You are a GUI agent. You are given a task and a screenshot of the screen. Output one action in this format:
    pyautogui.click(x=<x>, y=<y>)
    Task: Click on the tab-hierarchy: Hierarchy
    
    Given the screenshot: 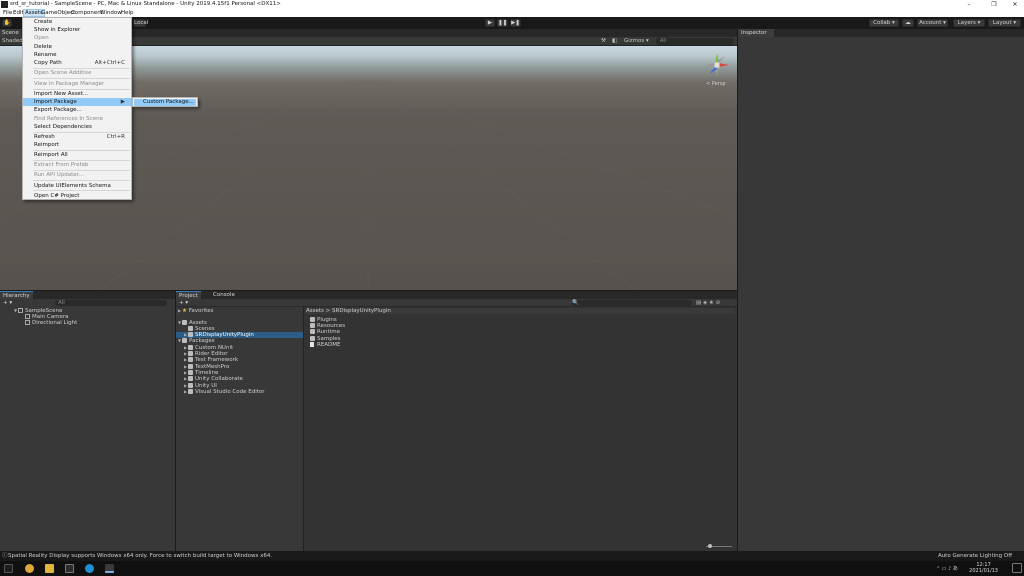 What is the action you would take?
    pyautogui.click(x=16, y=295)
    